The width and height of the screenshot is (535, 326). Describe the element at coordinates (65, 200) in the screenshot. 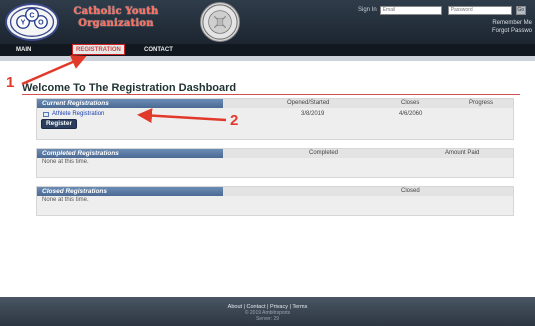

I see `closed-empty-text: None at this time.` at that location.